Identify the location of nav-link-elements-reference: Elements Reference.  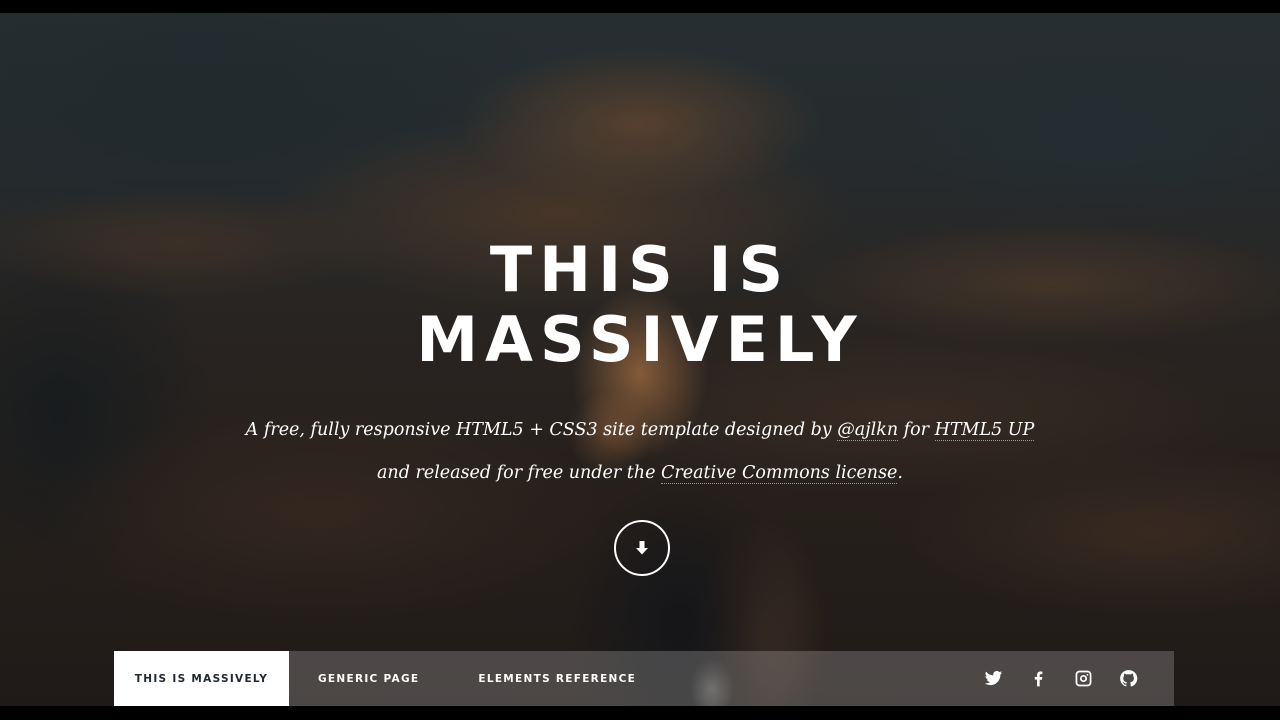
(557, 678).